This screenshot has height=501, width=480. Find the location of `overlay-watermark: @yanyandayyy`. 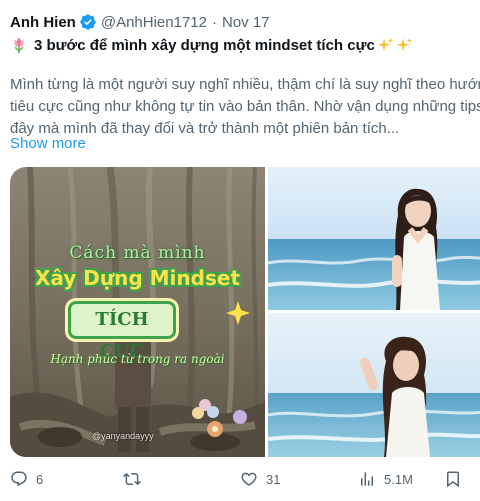

overlay-watermark: @yanyandayyy is located at coordinates (123, 436).